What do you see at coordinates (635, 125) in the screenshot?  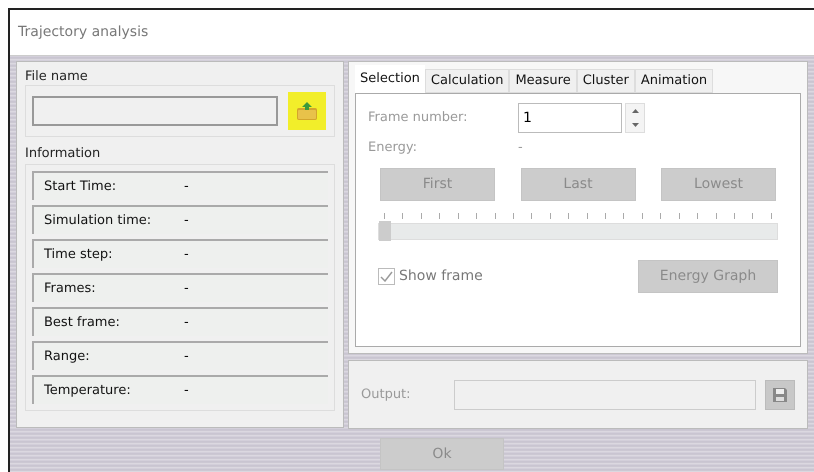 I see `down-arrow-icon` at bounding box center [635, 125].